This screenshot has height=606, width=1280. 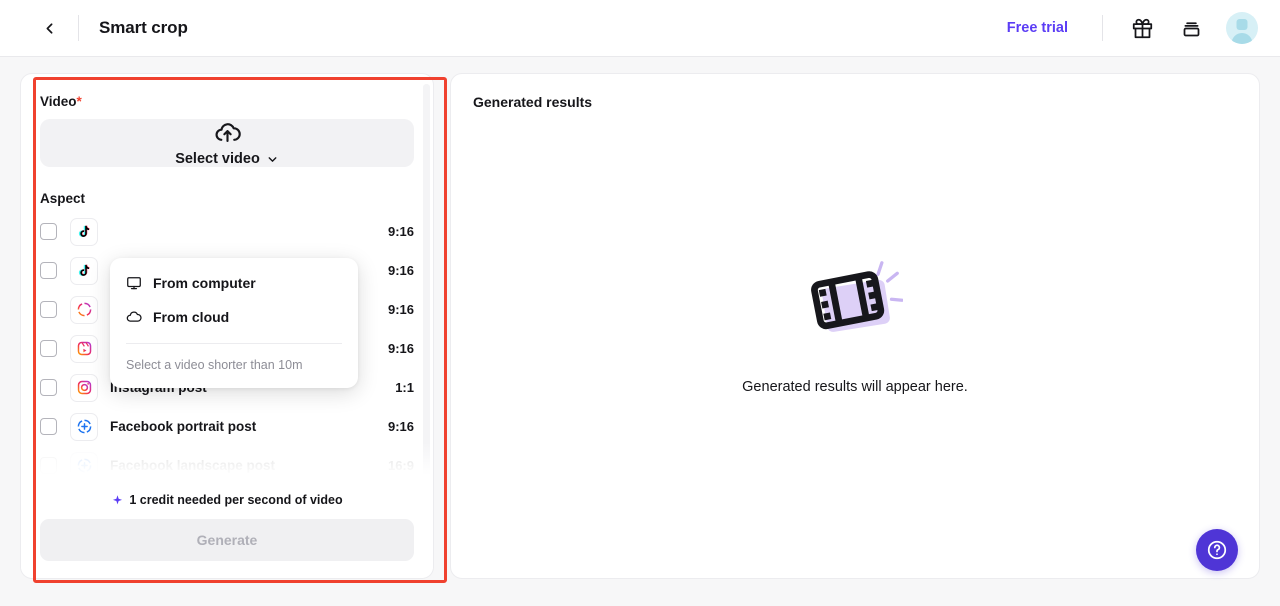 What do you see at coordinates (193, 465) in the screenshot?
I see `aspect-row-label: Facebook landscape post` at bounding box center [193, 465].